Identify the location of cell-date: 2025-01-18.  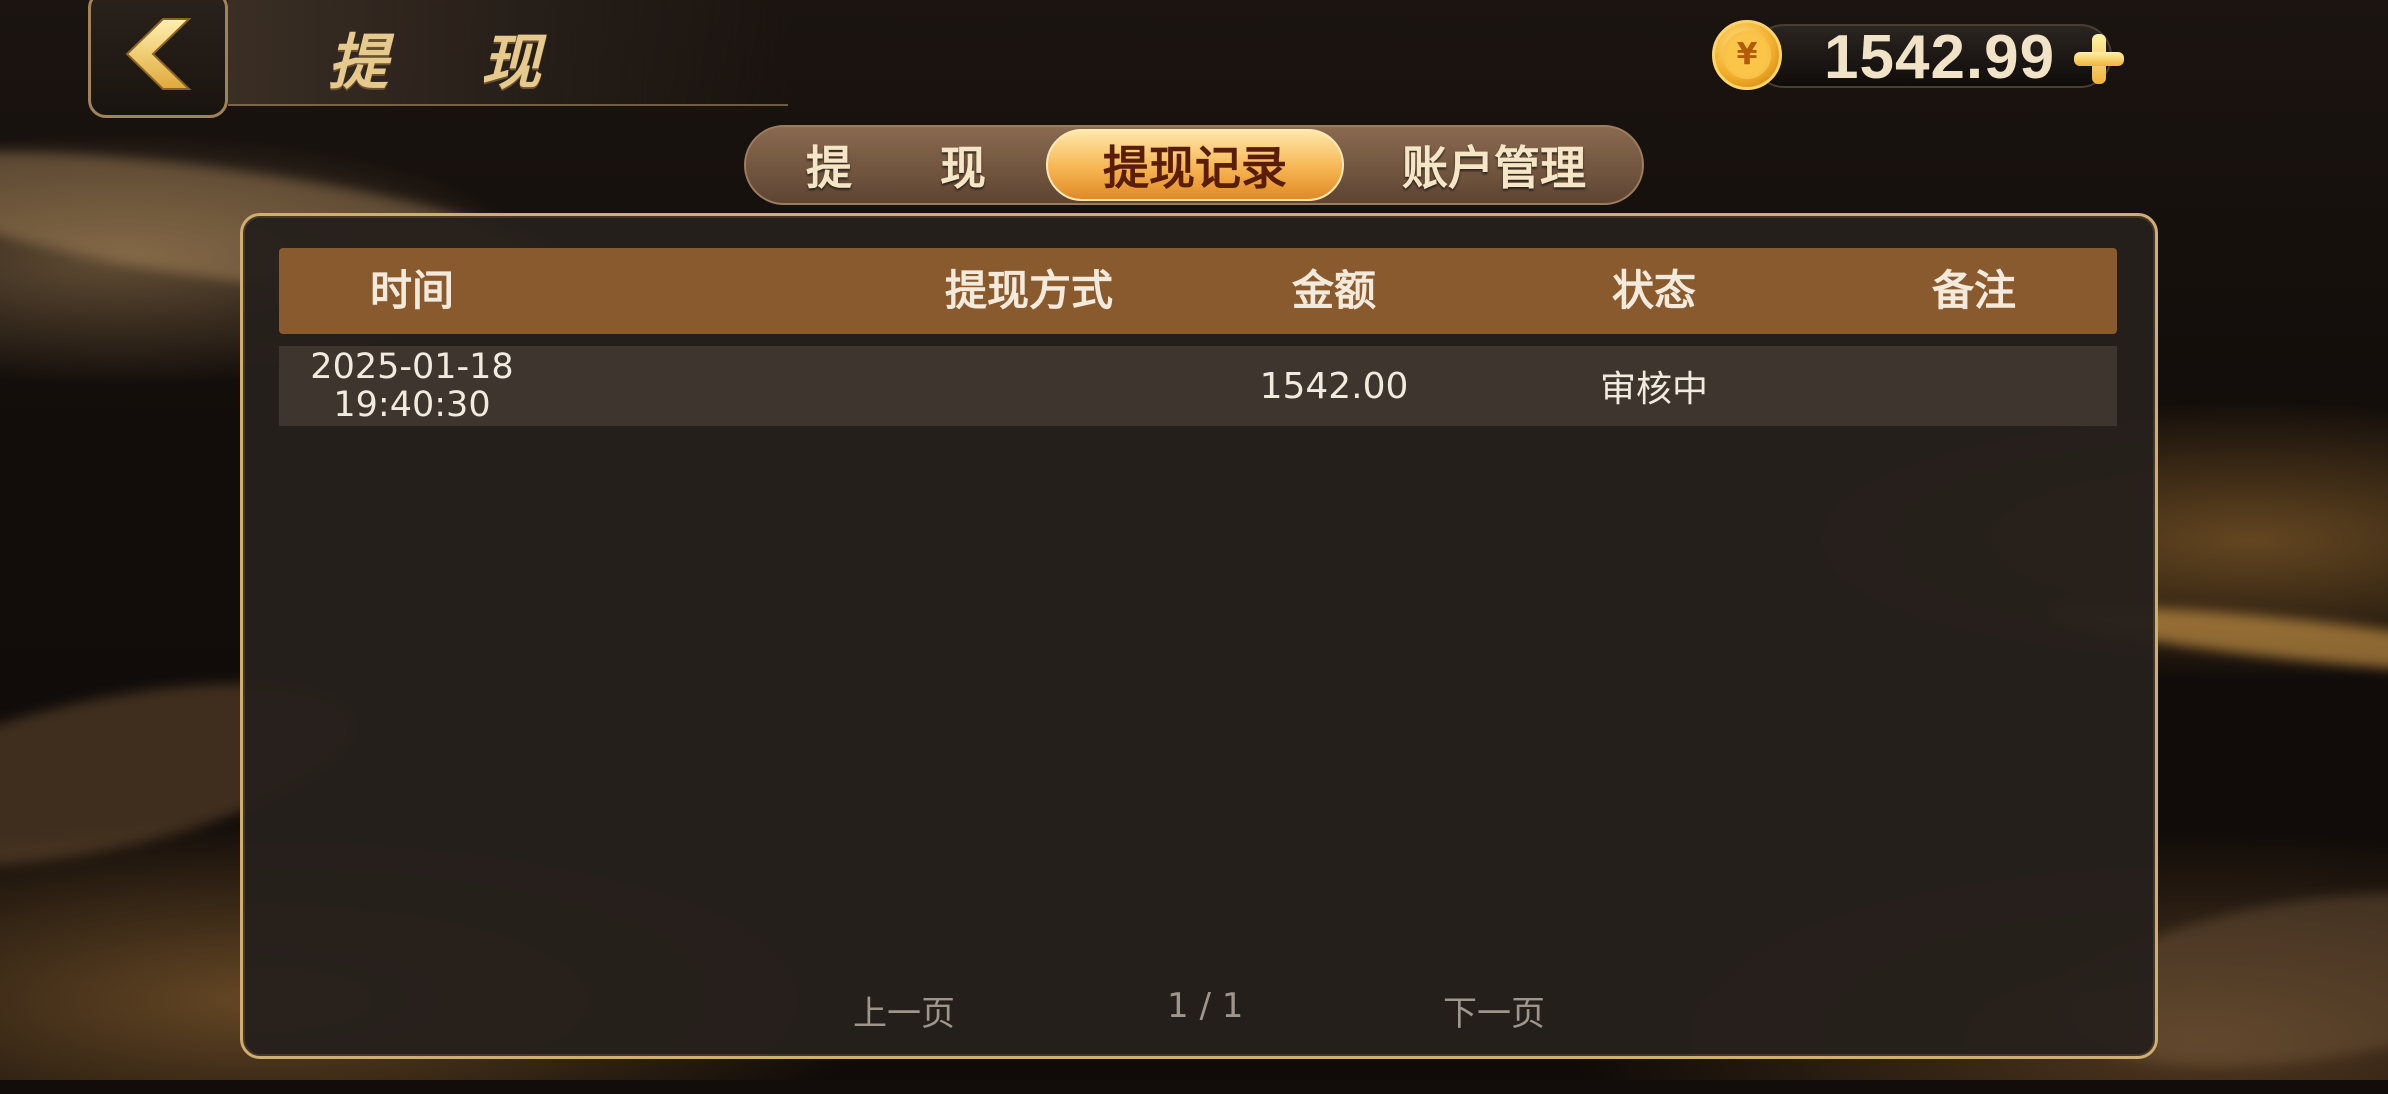
(412, 367).